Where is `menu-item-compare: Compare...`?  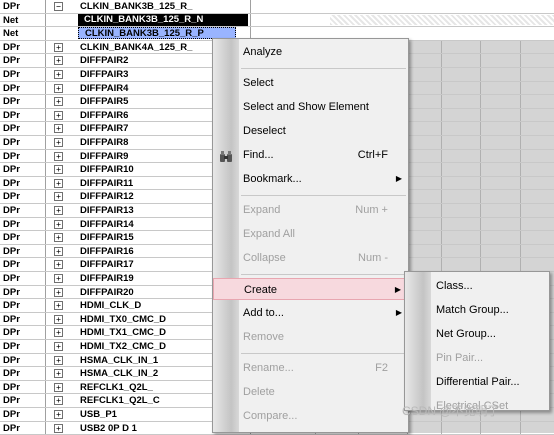
menu-item-compare: Compare... is located at coordinates (310, 416).